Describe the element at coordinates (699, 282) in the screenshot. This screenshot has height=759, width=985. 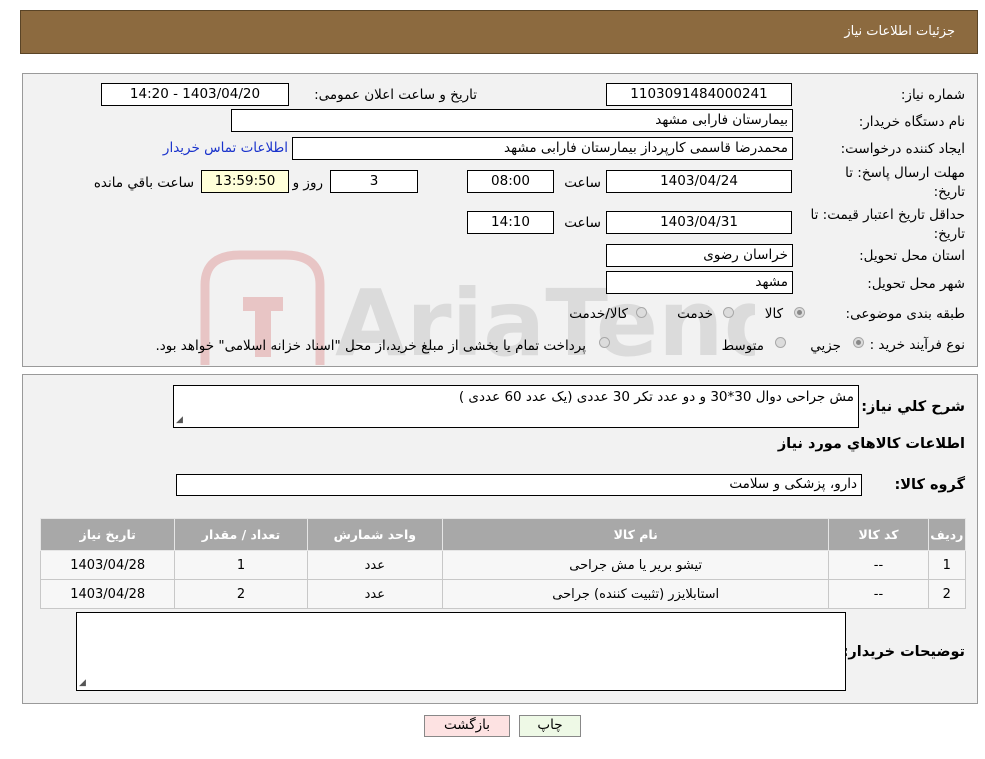
I see `city-field: مشهد` at that location.